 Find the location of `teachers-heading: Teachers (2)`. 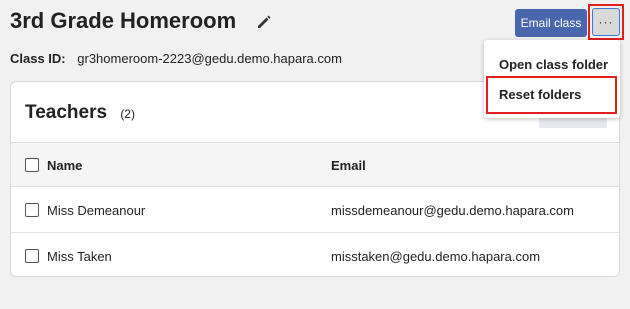

teachers-heading: Teachers (2) is located at coordinates (80, 113).